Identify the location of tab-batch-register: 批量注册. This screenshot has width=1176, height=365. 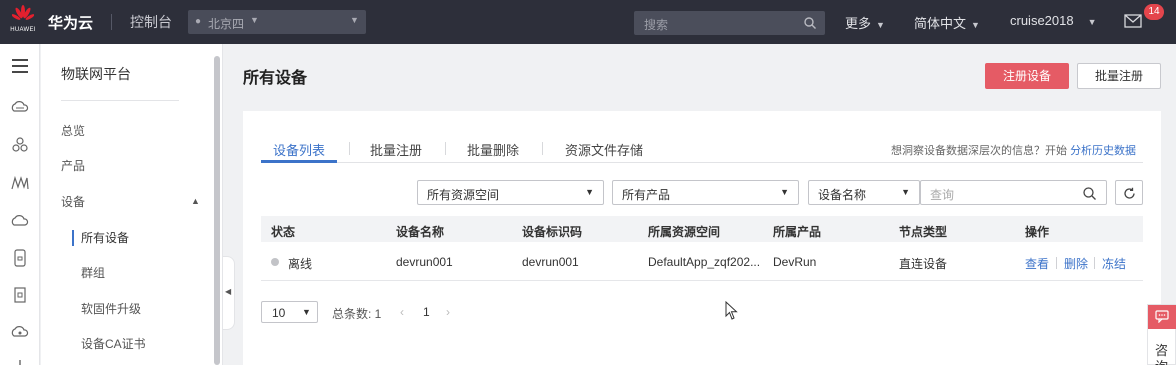
(396, 149).